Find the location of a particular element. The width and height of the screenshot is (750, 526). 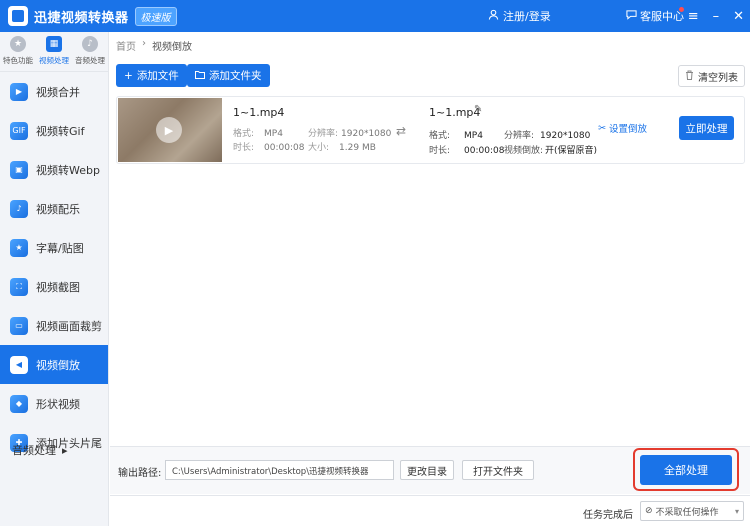

tab-featured-label: 特色功能 is located at coordinates (18, 60).